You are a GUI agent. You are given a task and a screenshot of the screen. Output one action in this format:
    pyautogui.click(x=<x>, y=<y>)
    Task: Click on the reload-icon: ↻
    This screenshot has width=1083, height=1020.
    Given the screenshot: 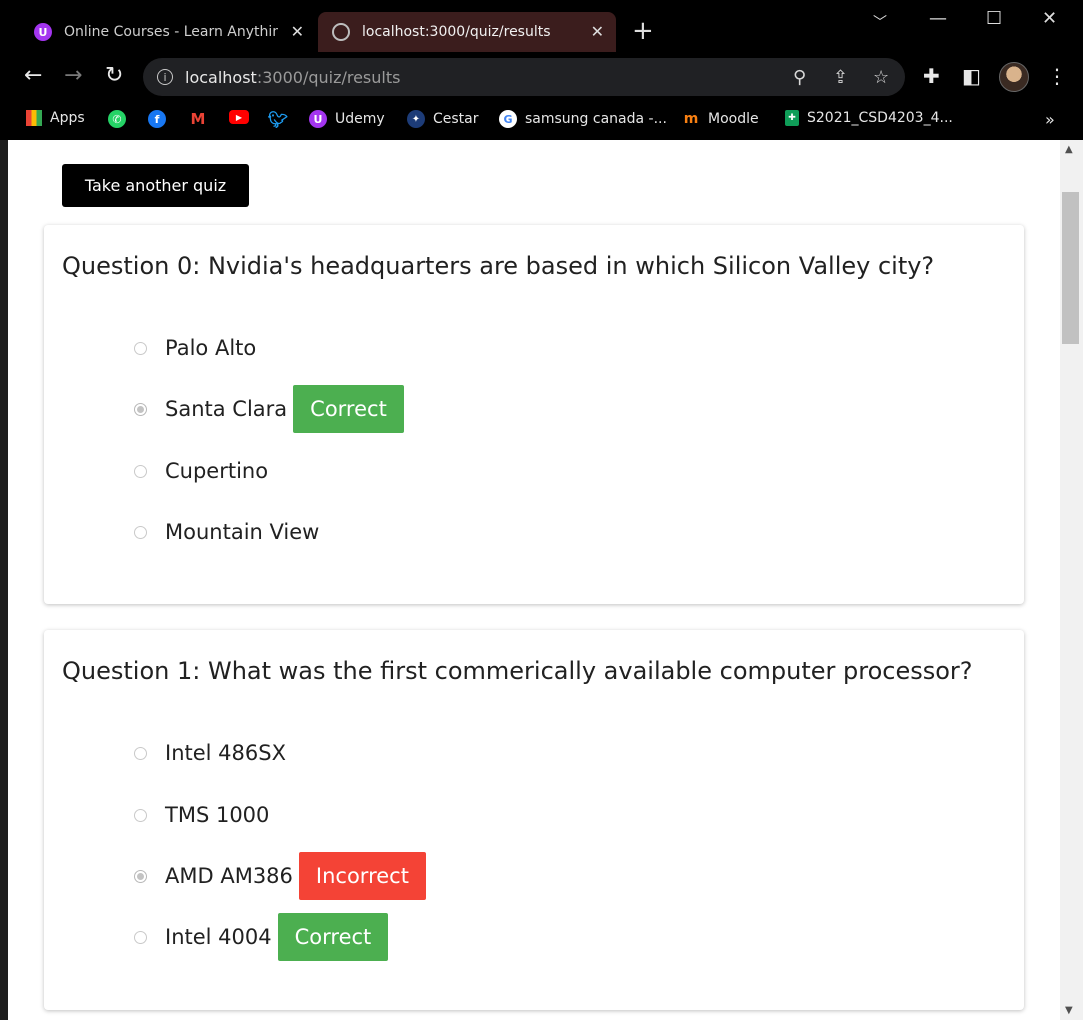 What is the action you would take?
    pyautogui.click(x=114, y=76)
    